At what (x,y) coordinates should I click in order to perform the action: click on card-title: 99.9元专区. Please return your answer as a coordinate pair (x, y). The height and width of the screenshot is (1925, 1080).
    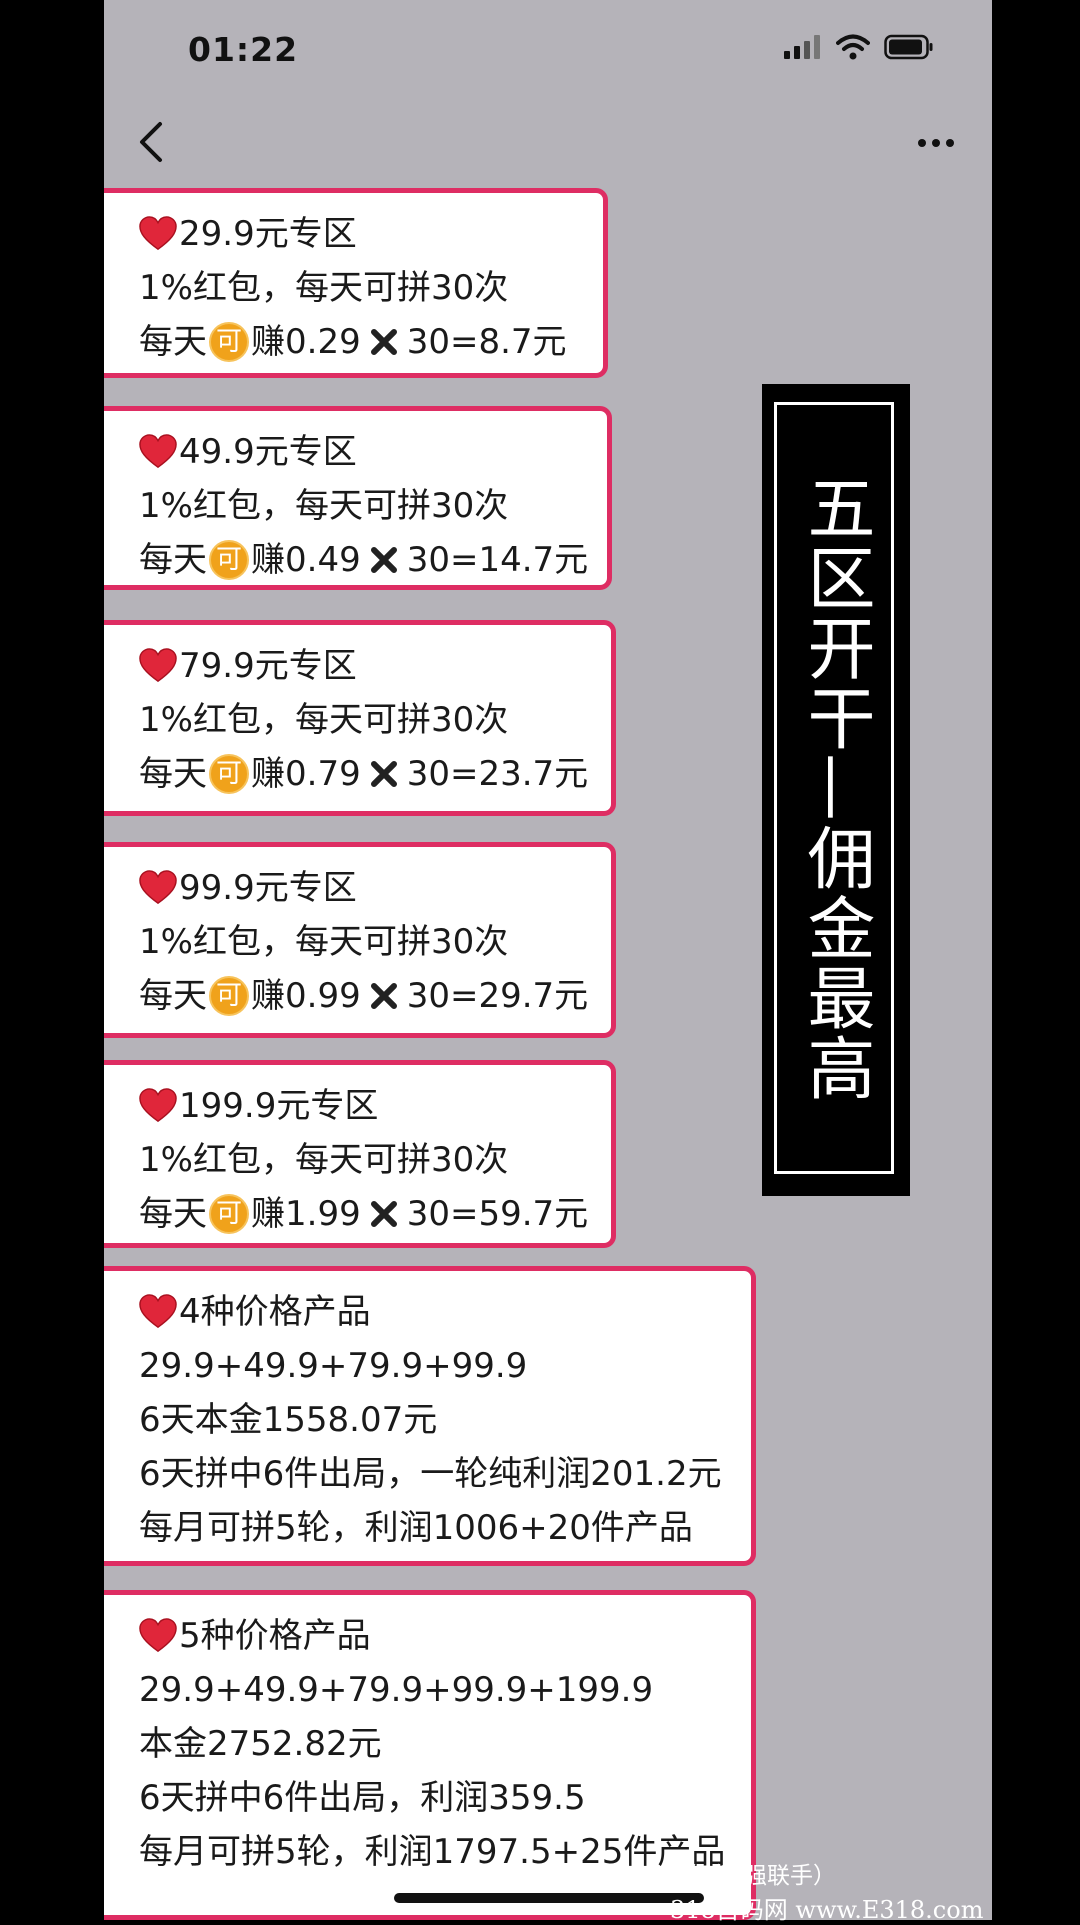
    Looking at the image, I should click on (375, 888).